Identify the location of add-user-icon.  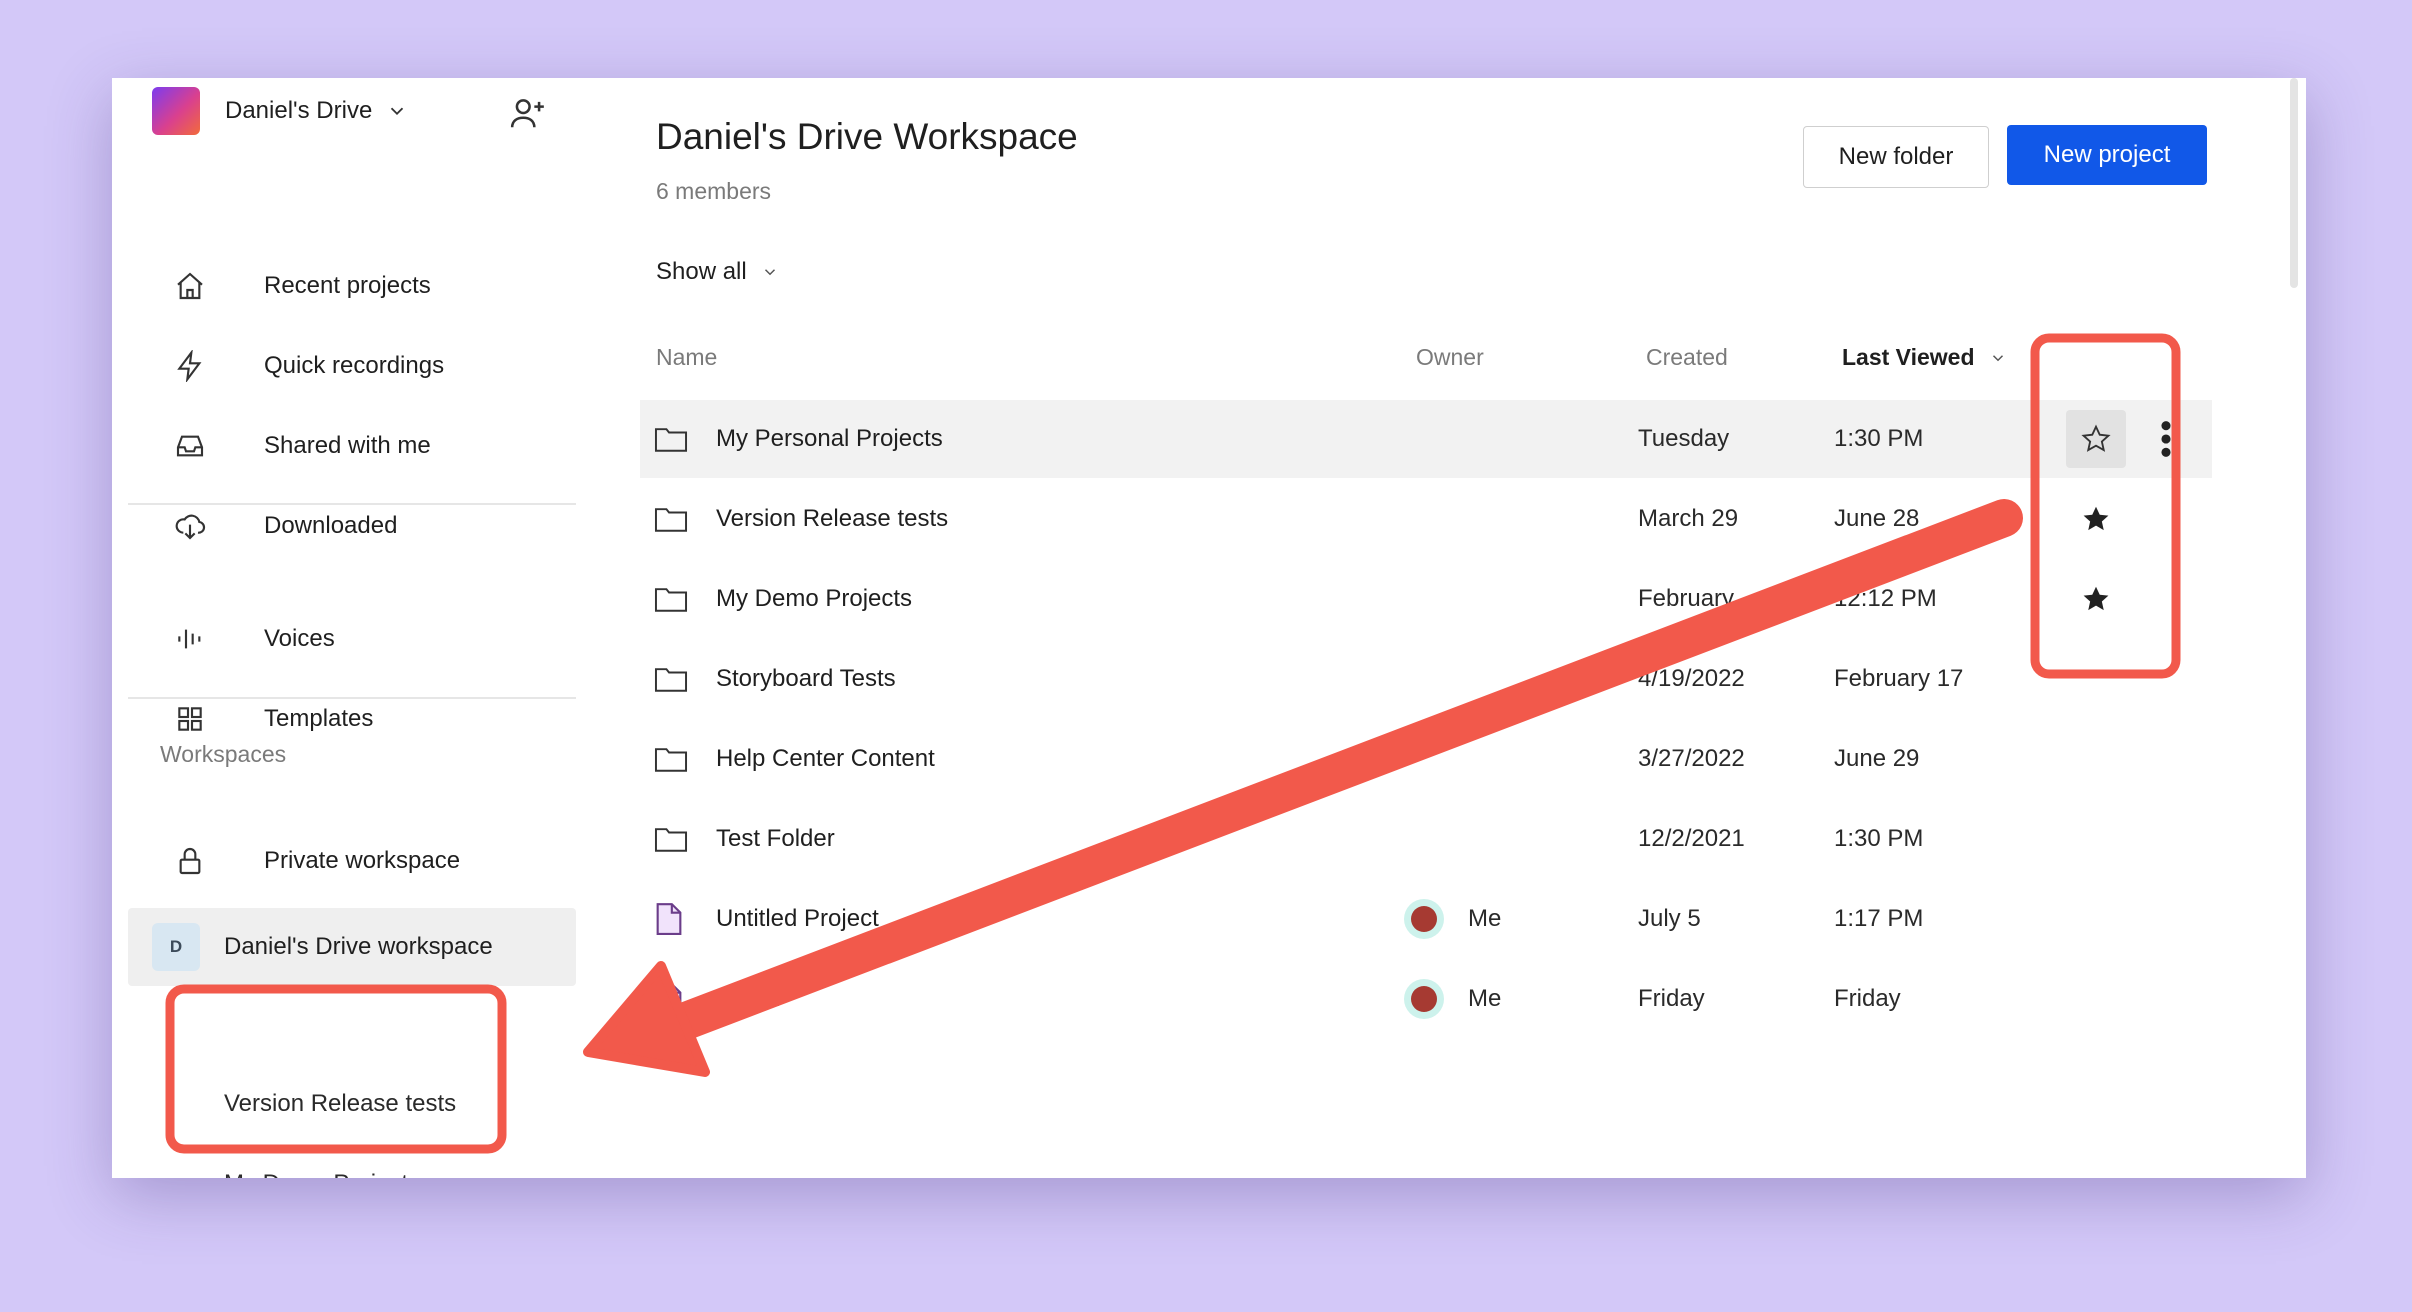
(528, 113).